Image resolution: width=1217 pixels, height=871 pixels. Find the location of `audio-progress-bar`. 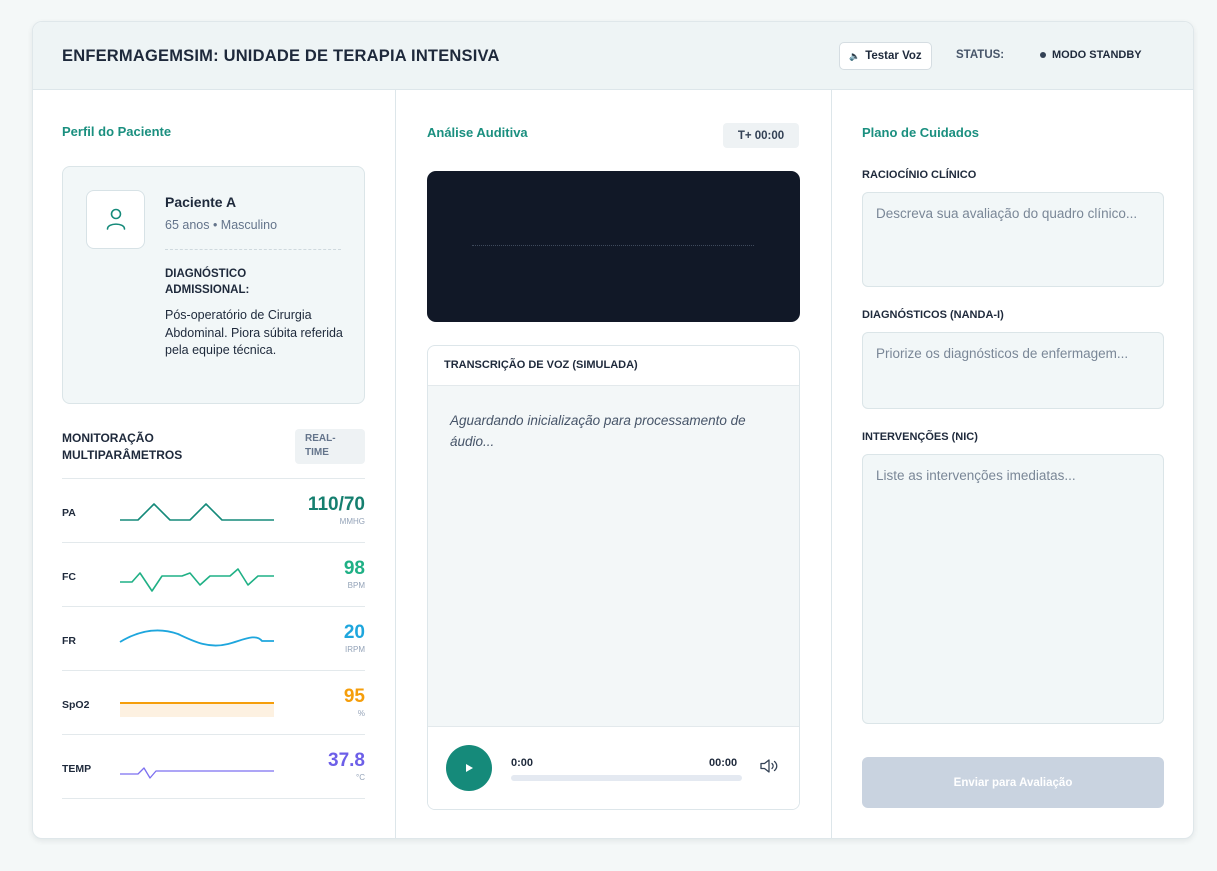

audio-progress-bar is located at coordinates (626, 778).